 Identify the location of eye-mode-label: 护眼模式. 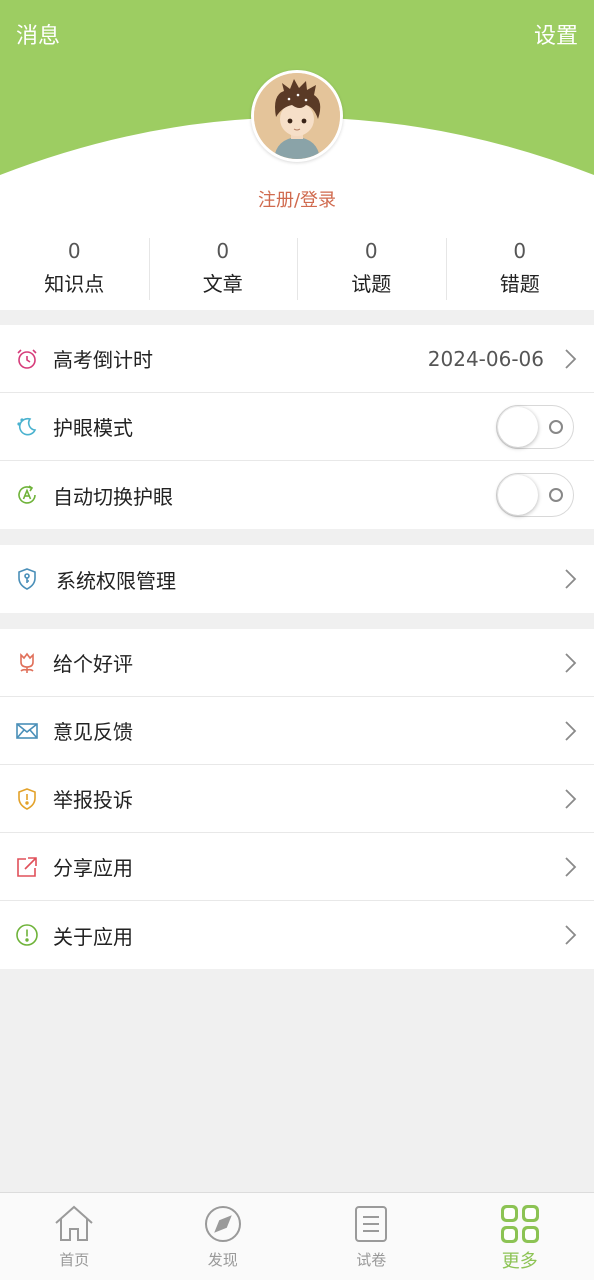
(93, 428).